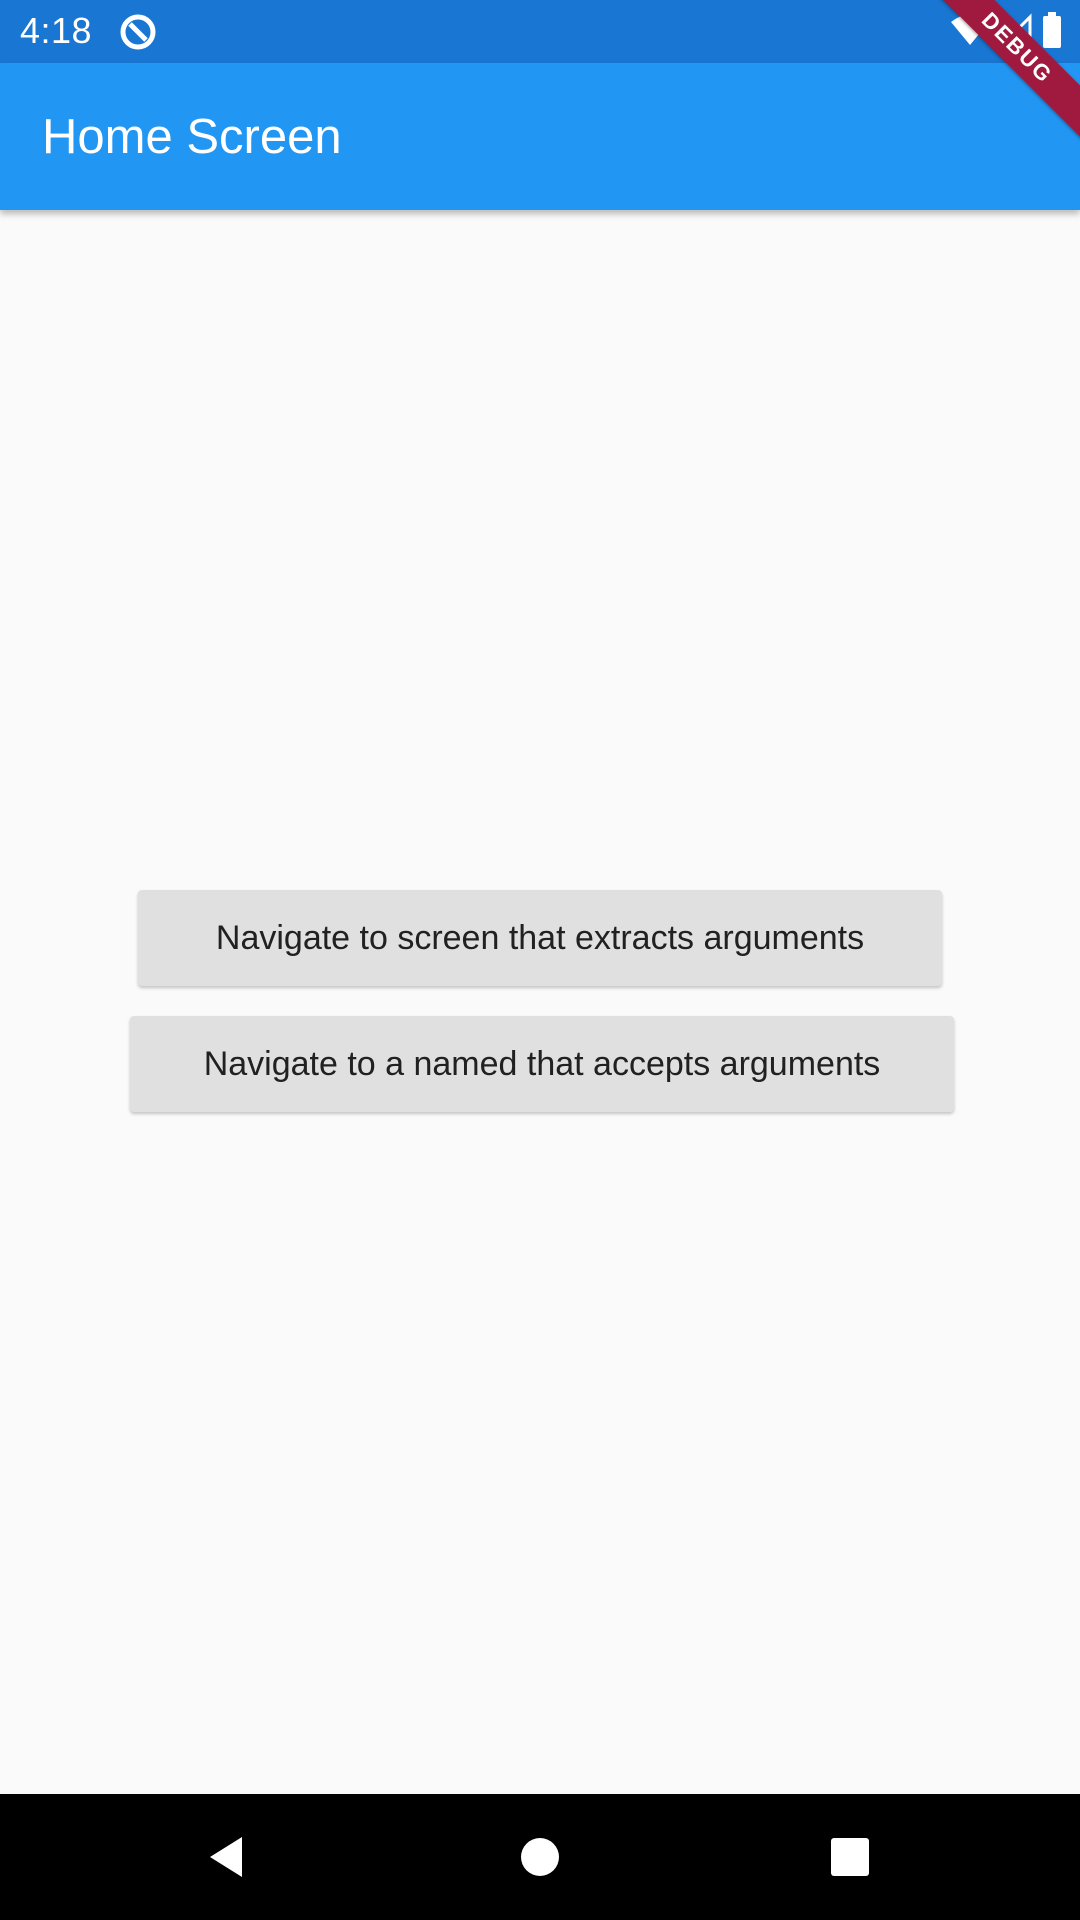 The image size is (1080, 1920). Describe the element at coordinates (56, 30) in the screenshot. I see `status-time: 4:18` at that location.